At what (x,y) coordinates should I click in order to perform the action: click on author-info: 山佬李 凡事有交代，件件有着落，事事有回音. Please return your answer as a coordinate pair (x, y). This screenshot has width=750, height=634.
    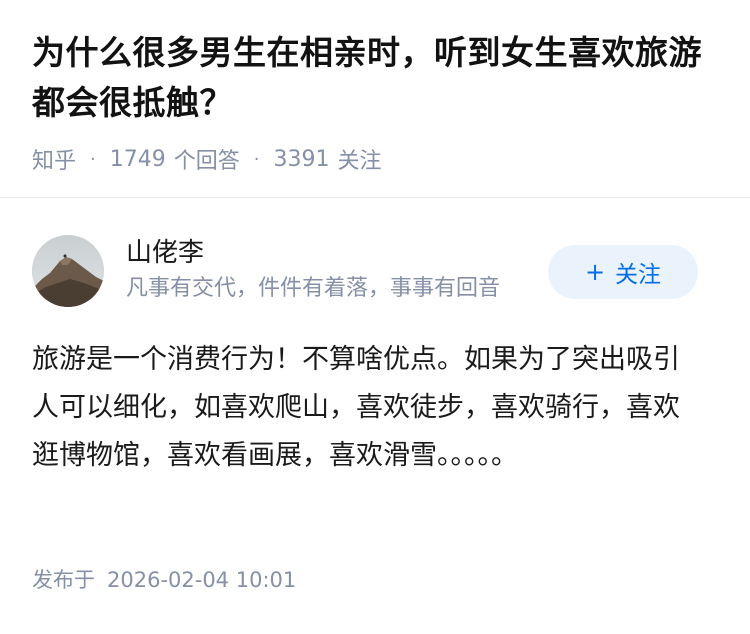
    Looking at the image, I should click on (336, 271).